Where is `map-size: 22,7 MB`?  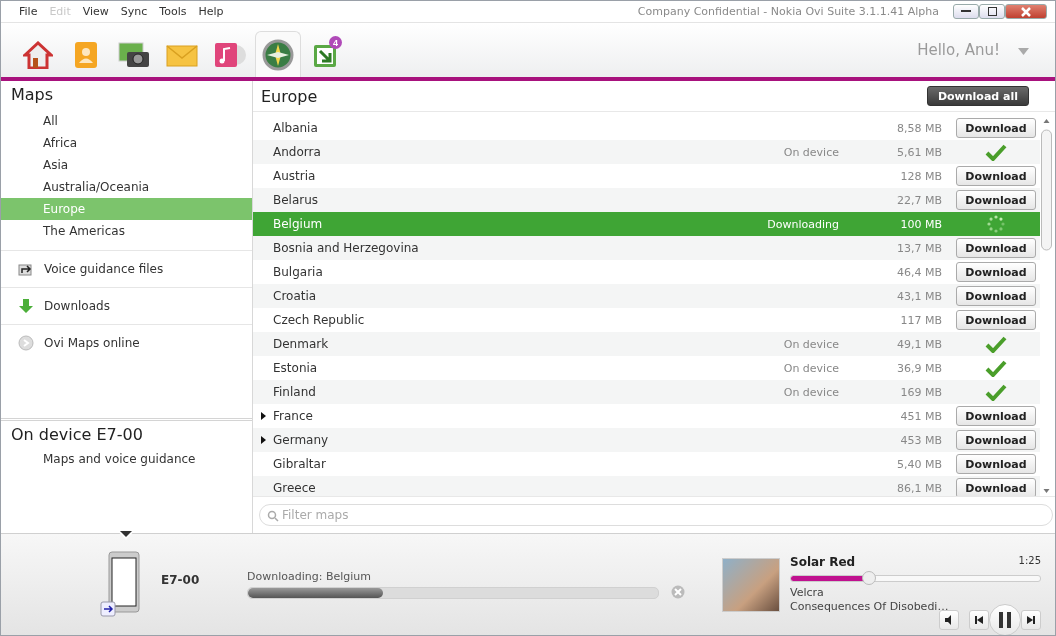 map-size: 22,7 MB is located at coordinates (919, 200).